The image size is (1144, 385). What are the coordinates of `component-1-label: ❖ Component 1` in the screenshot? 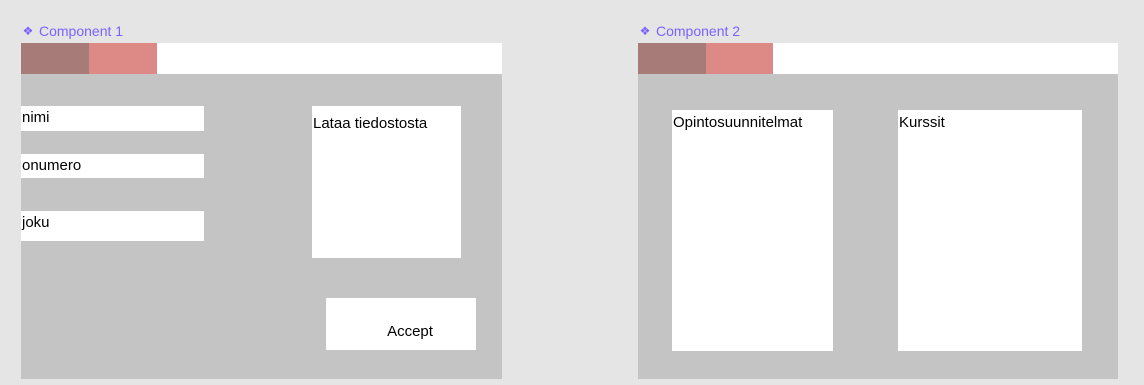 It's located at (72, 31).